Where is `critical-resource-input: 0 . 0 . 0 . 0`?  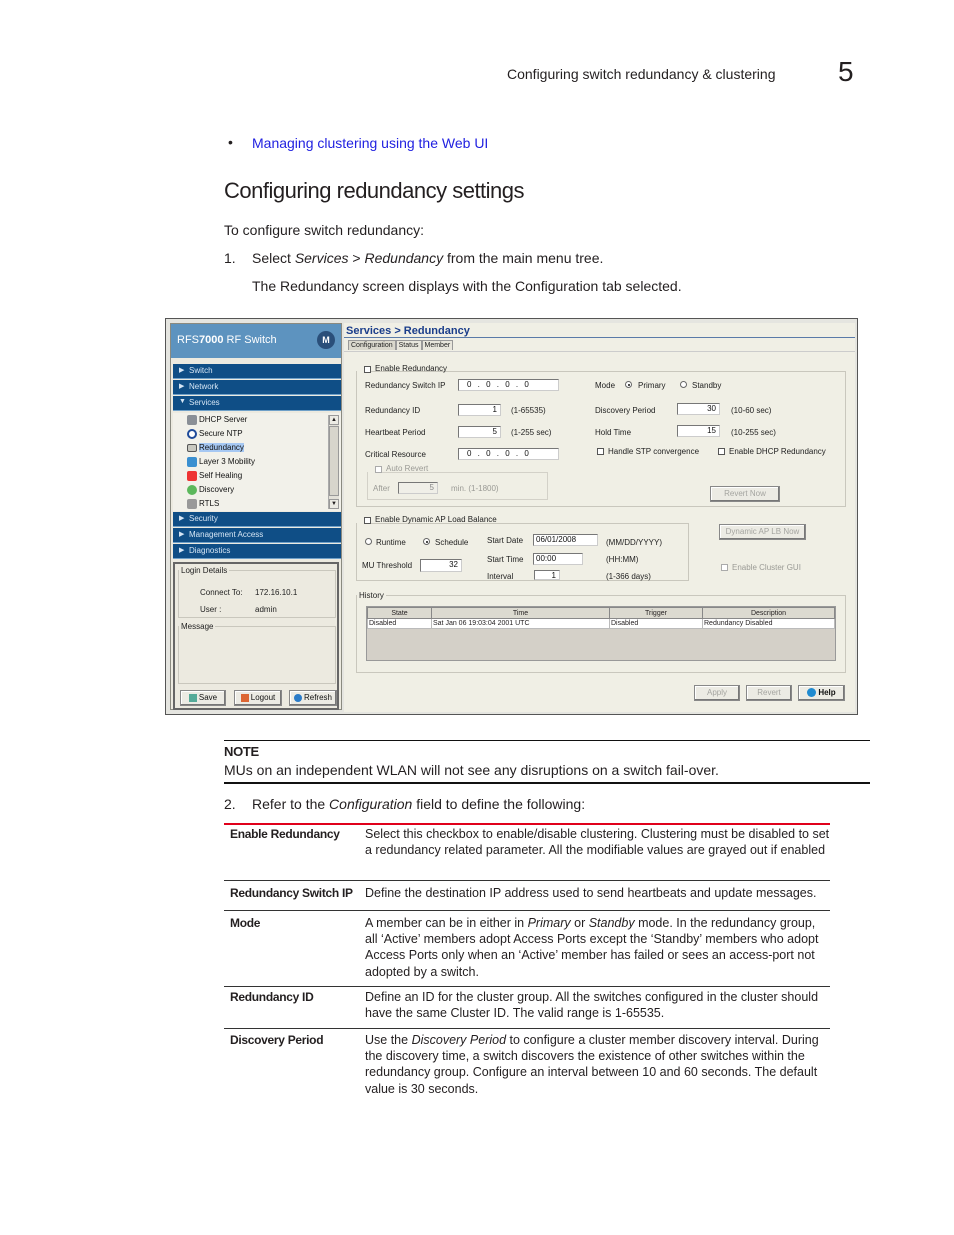
critical-resource-input: 0 . 0 . 0 . 0 is located at coordinates (508, 454).